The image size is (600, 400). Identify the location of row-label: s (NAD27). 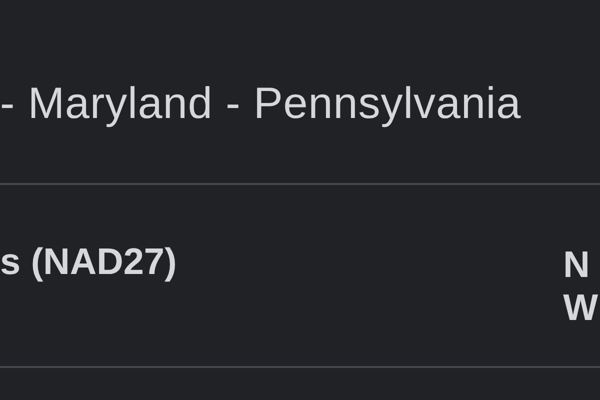
(88, 261).